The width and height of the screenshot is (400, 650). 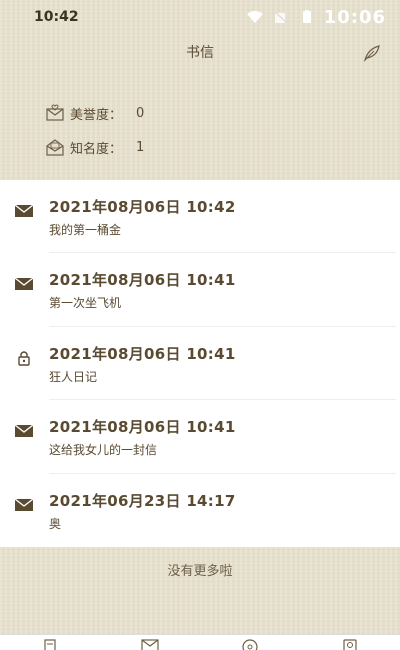 I want to click on feather-pen-icon, so click(x=372, y=53).